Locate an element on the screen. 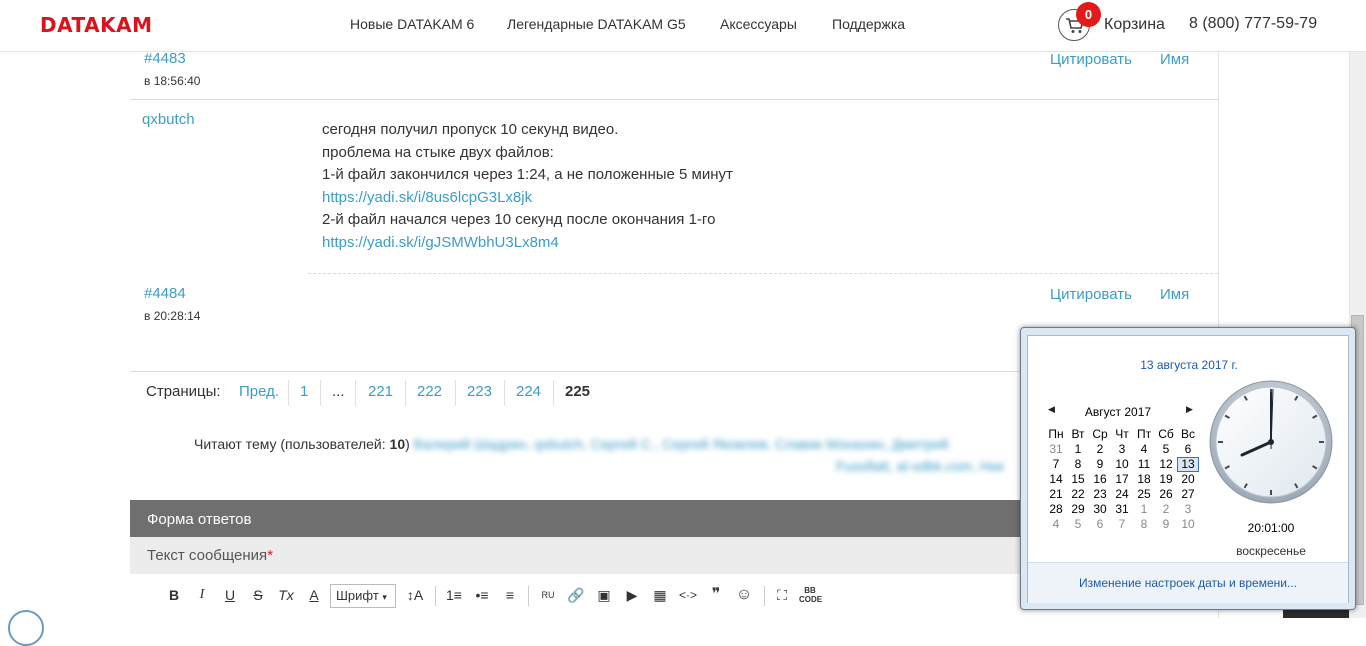  calendar-month-title: Август 2017 is located at coordinates (1118, 412).